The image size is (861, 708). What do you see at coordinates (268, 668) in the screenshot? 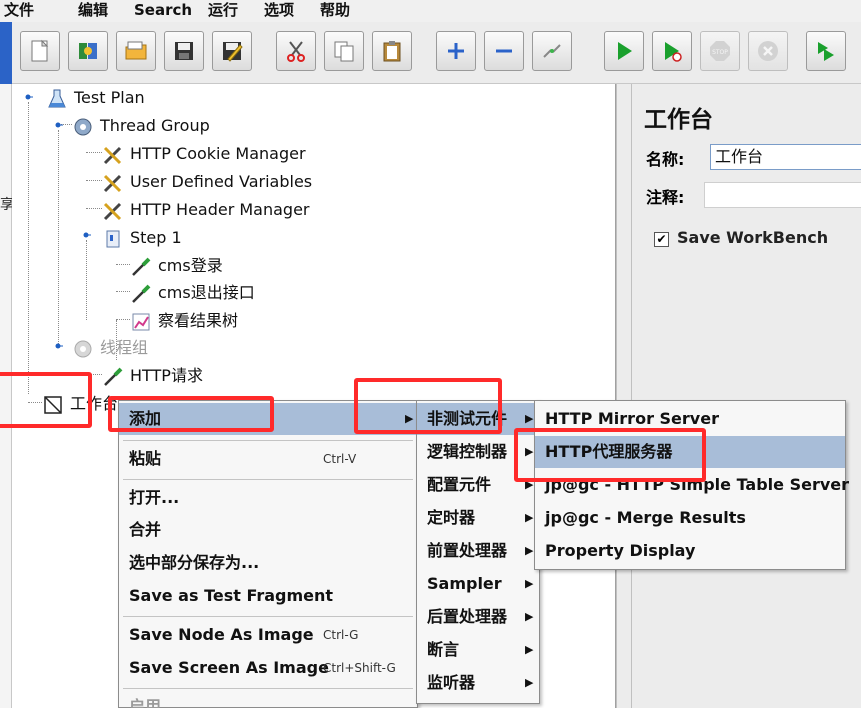
I see `menu-item-save-screen-image: Save Screen As Image Ctrl+Shift-G` at bounding box center [268, 668].